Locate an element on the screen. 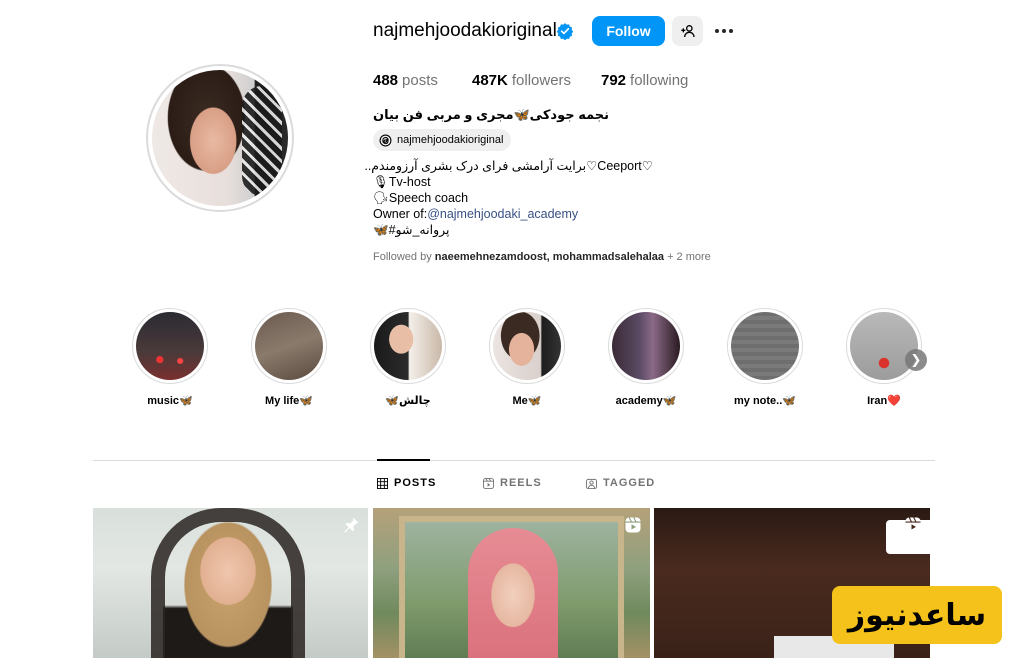  highlight-music: music🦋 is located at coordinates (170, 357).